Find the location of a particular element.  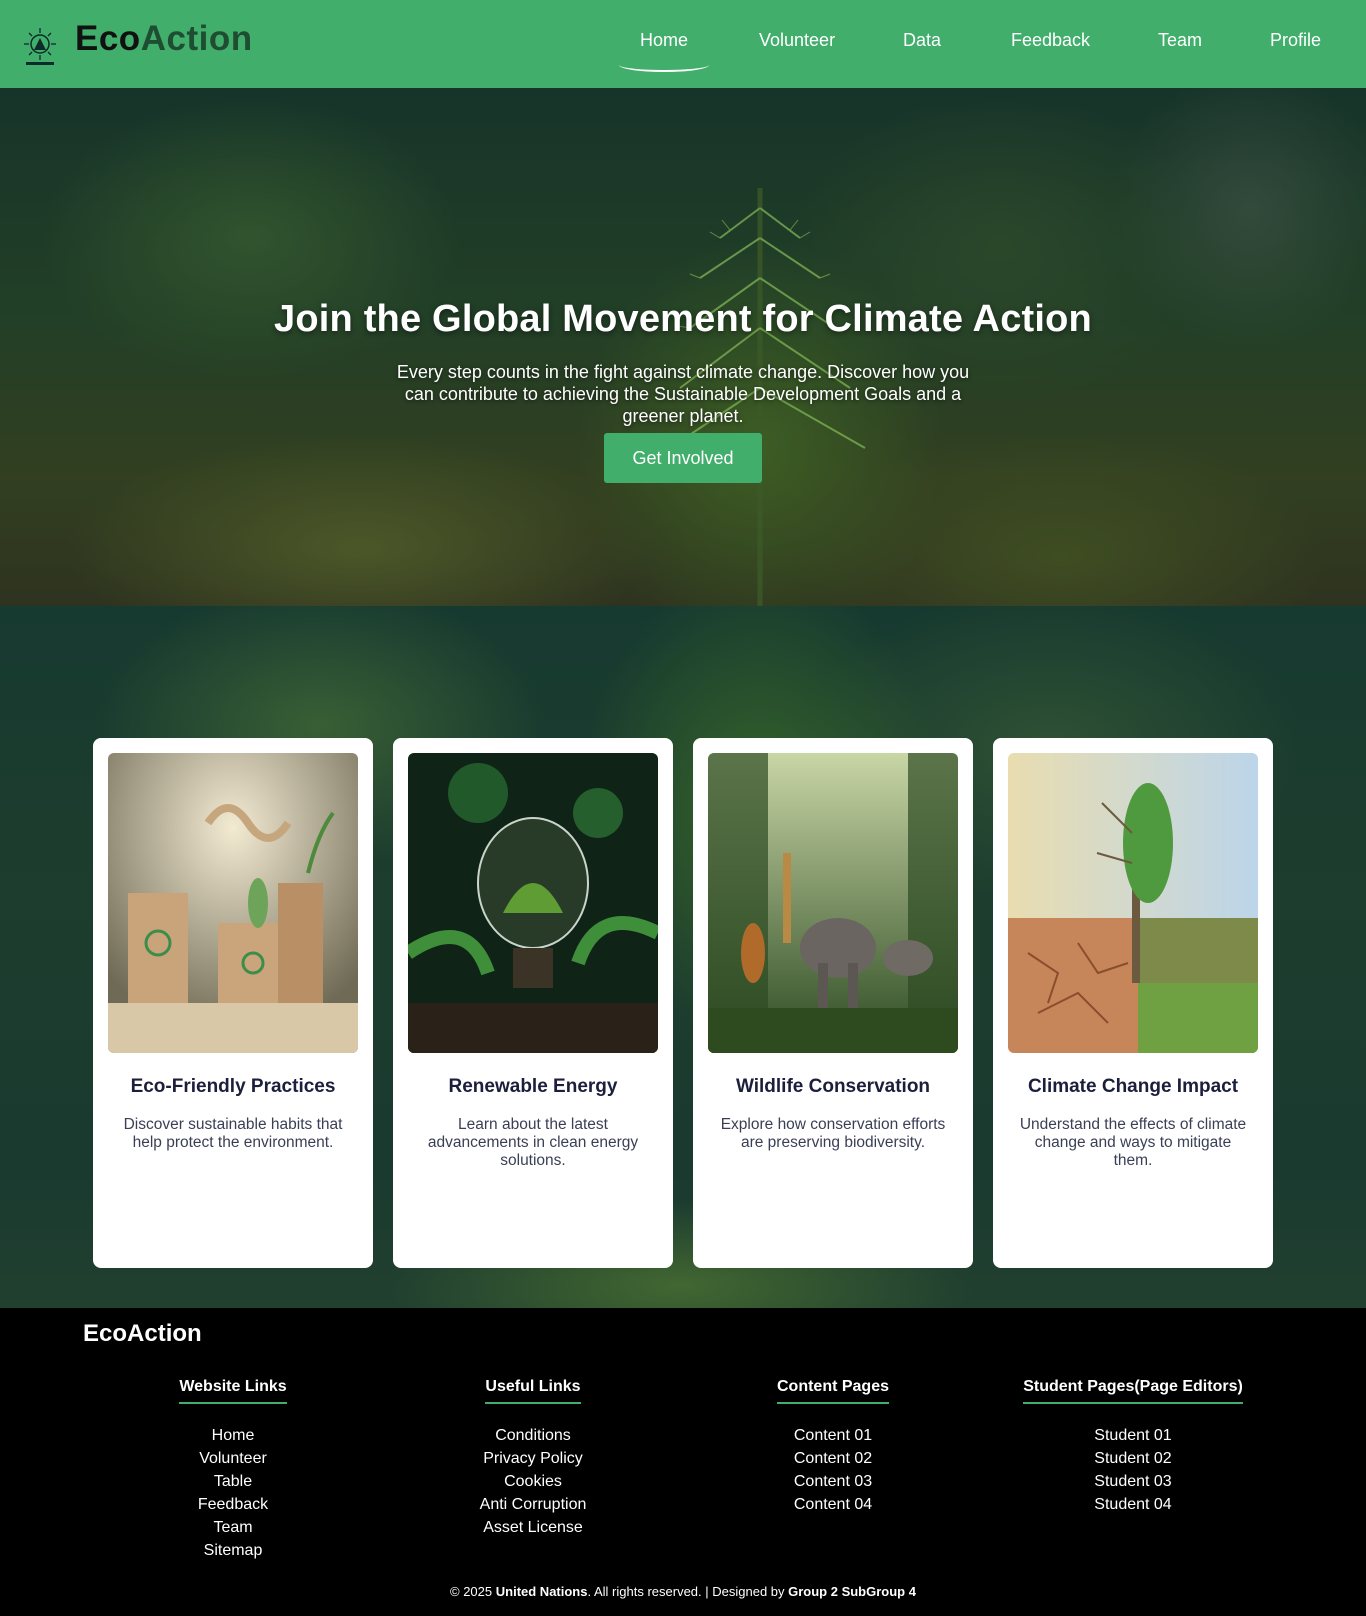

footer-heading: Useful Links is located at coordinates (533, 1391).